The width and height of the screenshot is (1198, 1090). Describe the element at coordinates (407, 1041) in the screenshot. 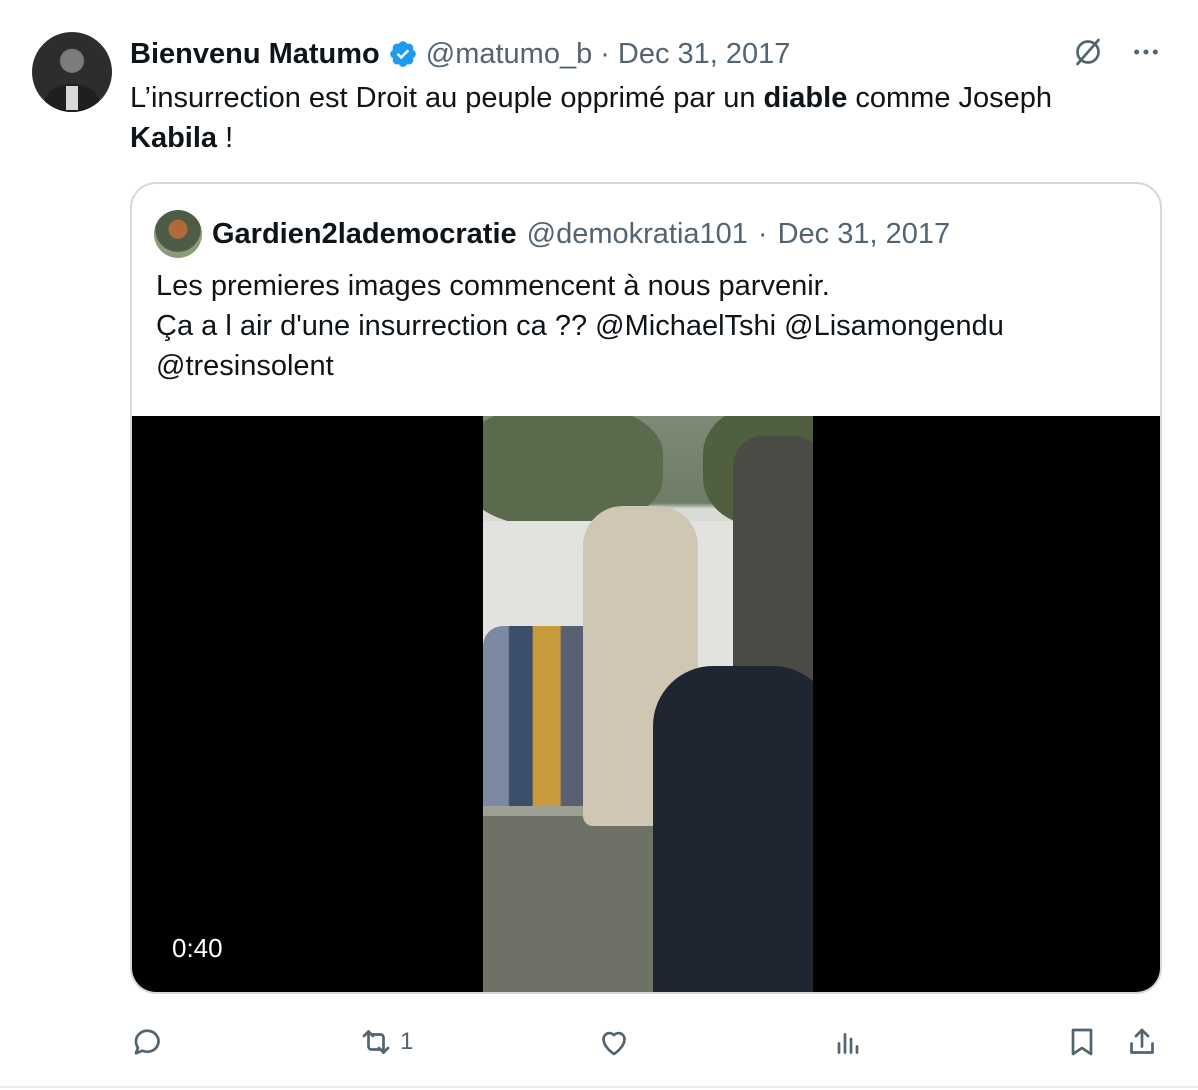

I see `retweet-count: 1` at that location.